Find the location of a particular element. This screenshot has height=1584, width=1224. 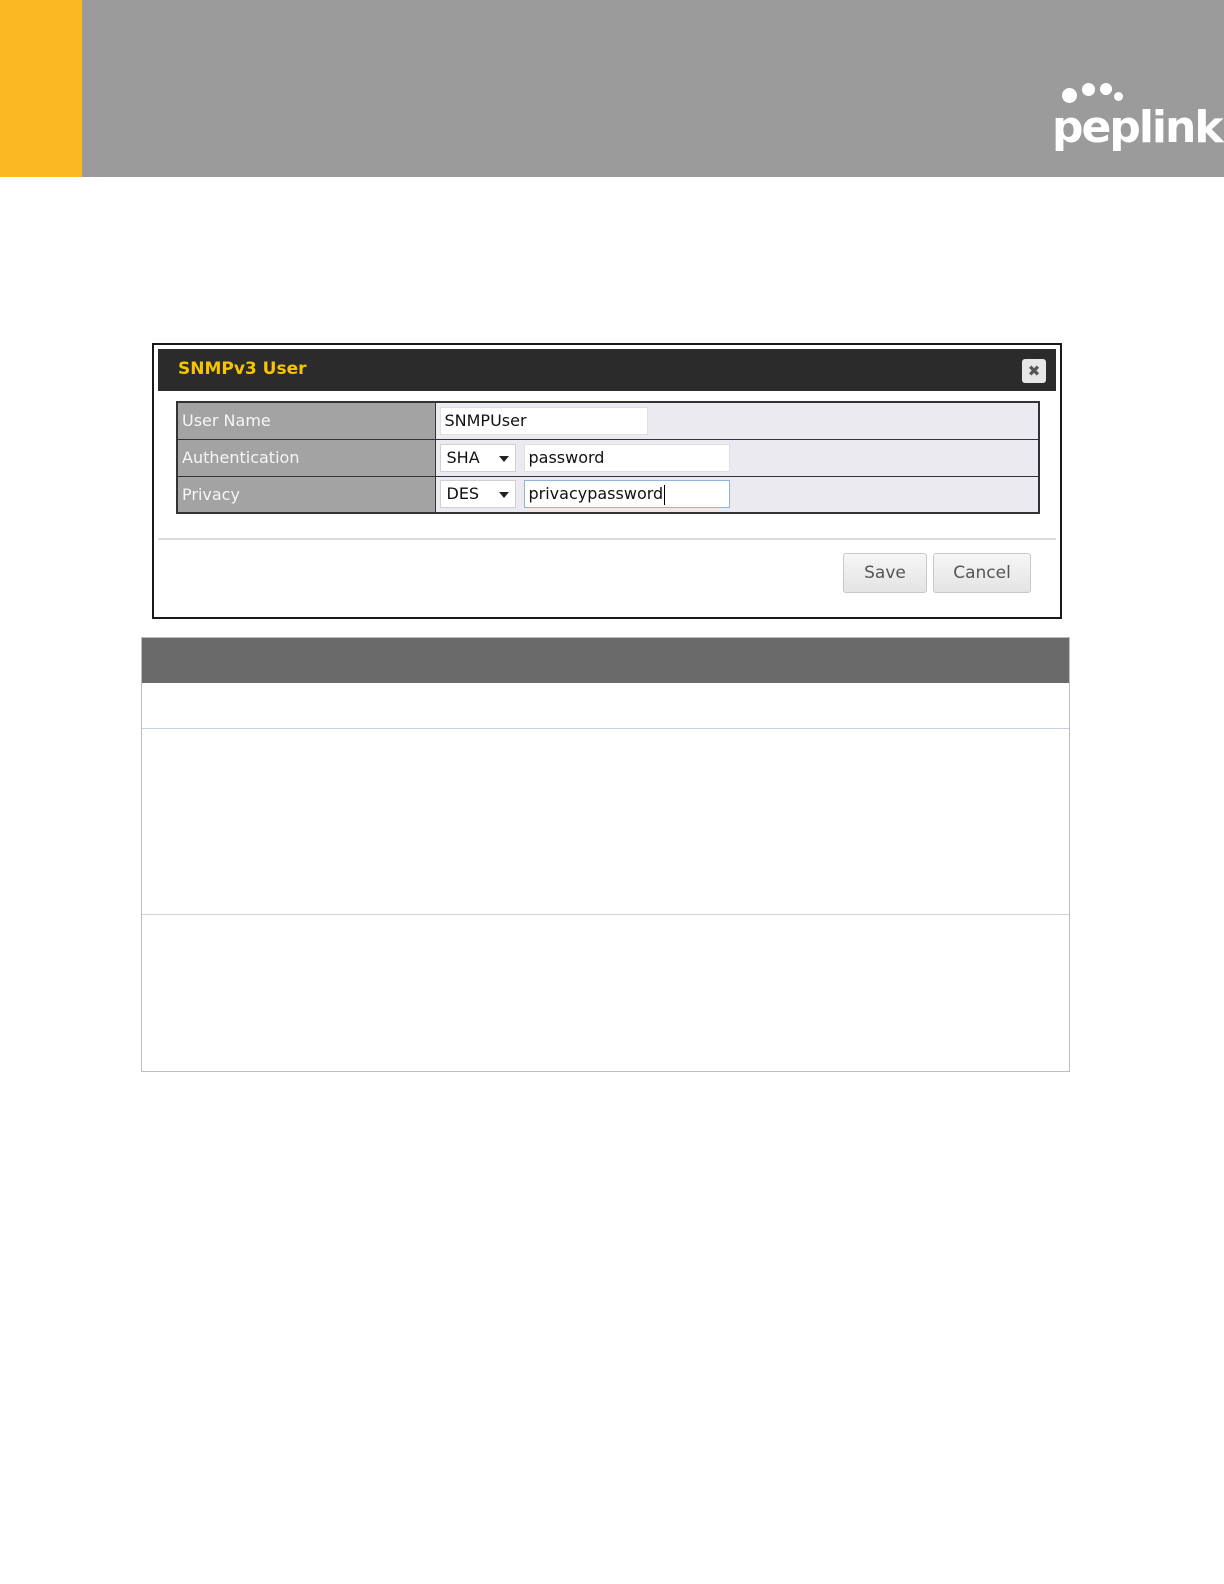

authentication-method-select: SHA is located at coordinates (477, 457).